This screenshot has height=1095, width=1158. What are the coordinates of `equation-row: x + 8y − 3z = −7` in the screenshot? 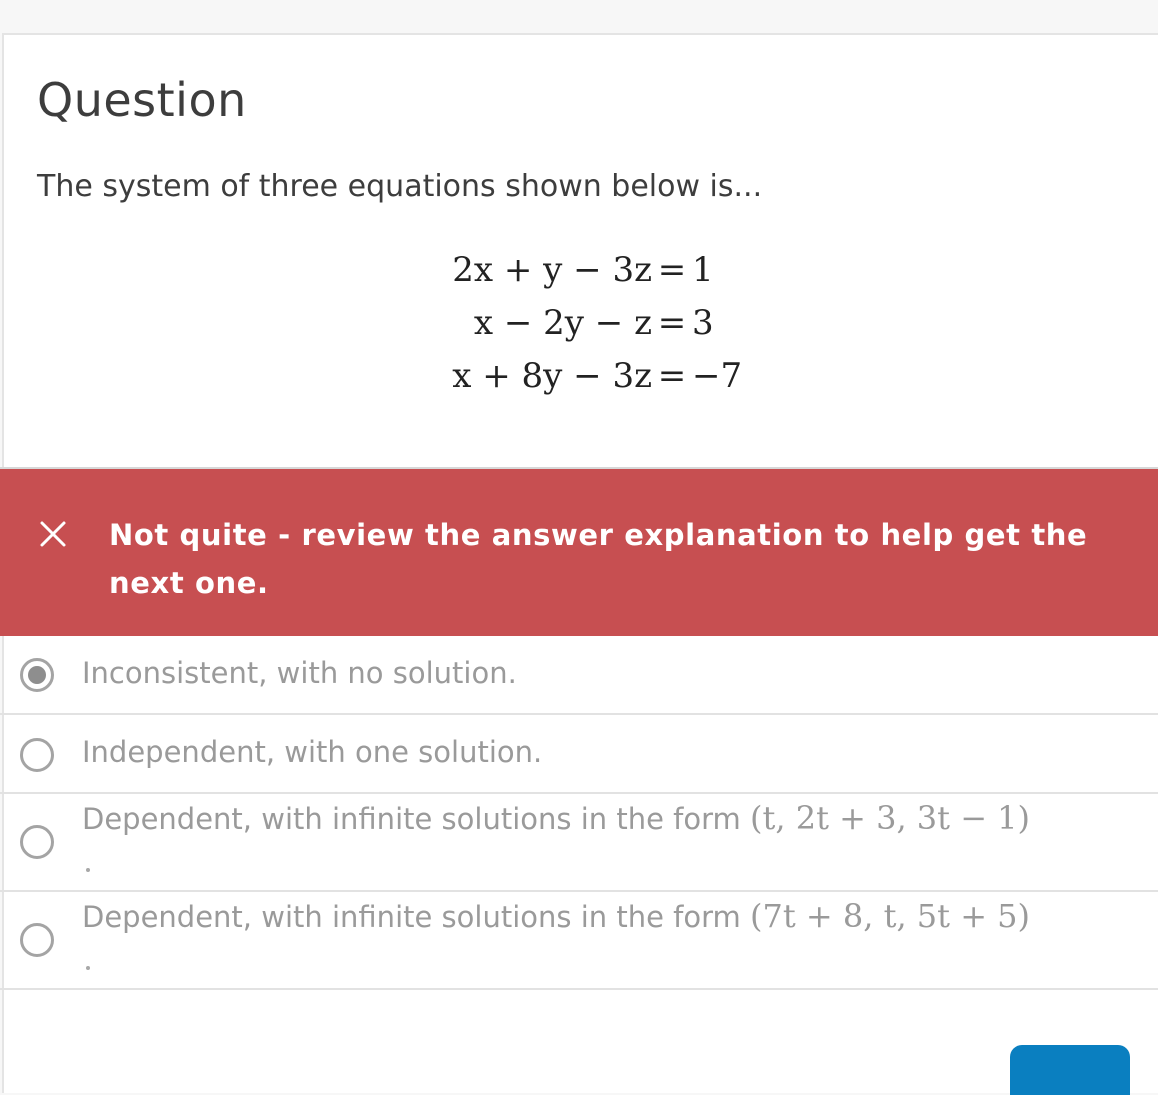 It's located at (584, 375).